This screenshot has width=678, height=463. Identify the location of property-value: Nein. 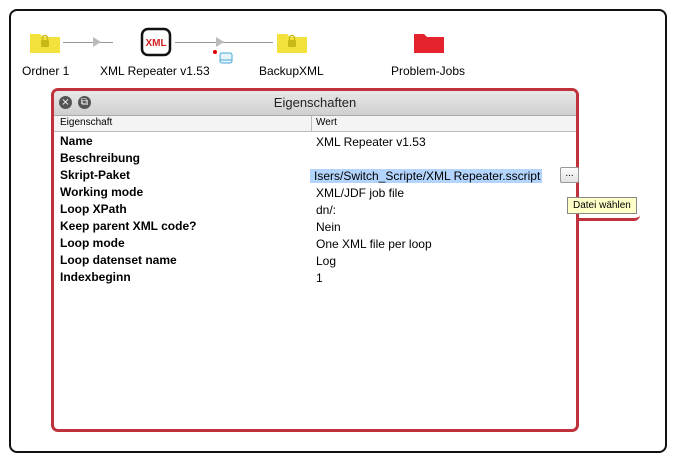
(328, 227).